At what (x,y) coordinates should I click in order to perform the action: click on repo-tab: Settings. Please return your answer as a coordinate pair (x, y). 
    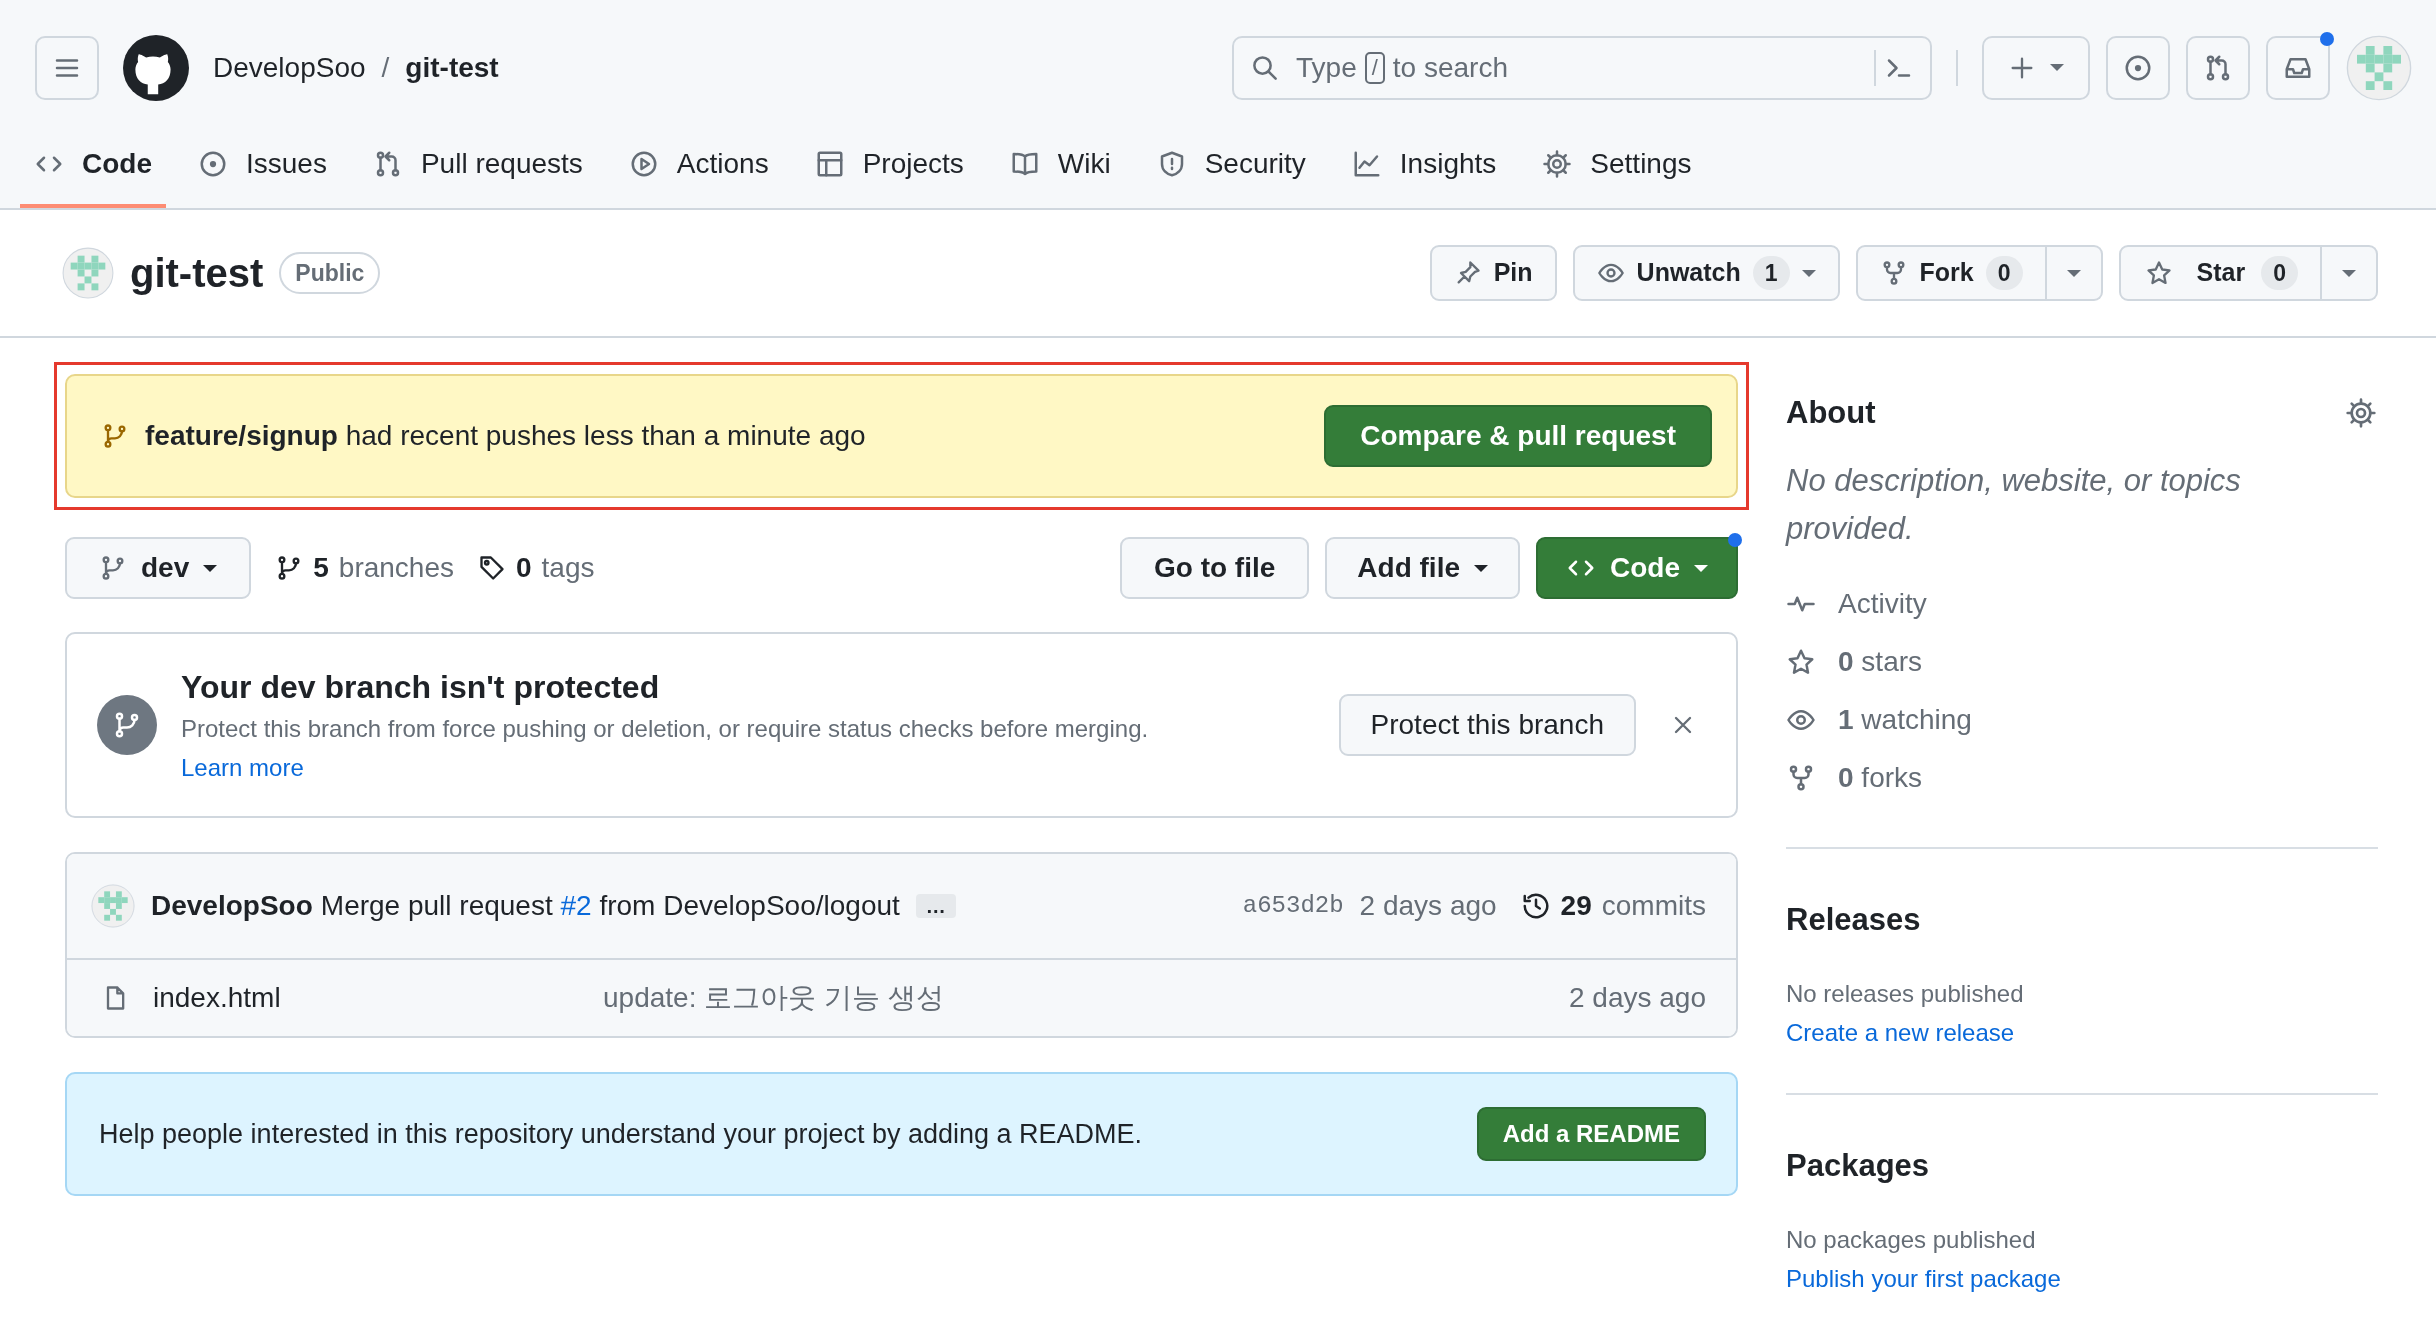
    Looking at the image, I should click on (1617, 154).